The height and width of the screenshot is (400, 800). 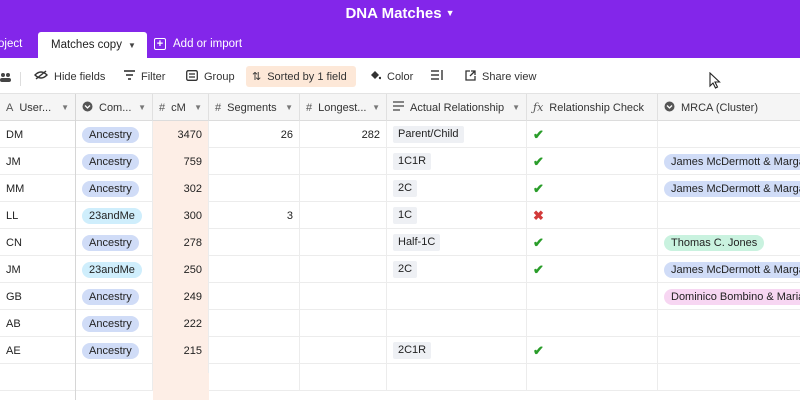 I want to click on cell-cm: 3470, so click(x=181, y=134).